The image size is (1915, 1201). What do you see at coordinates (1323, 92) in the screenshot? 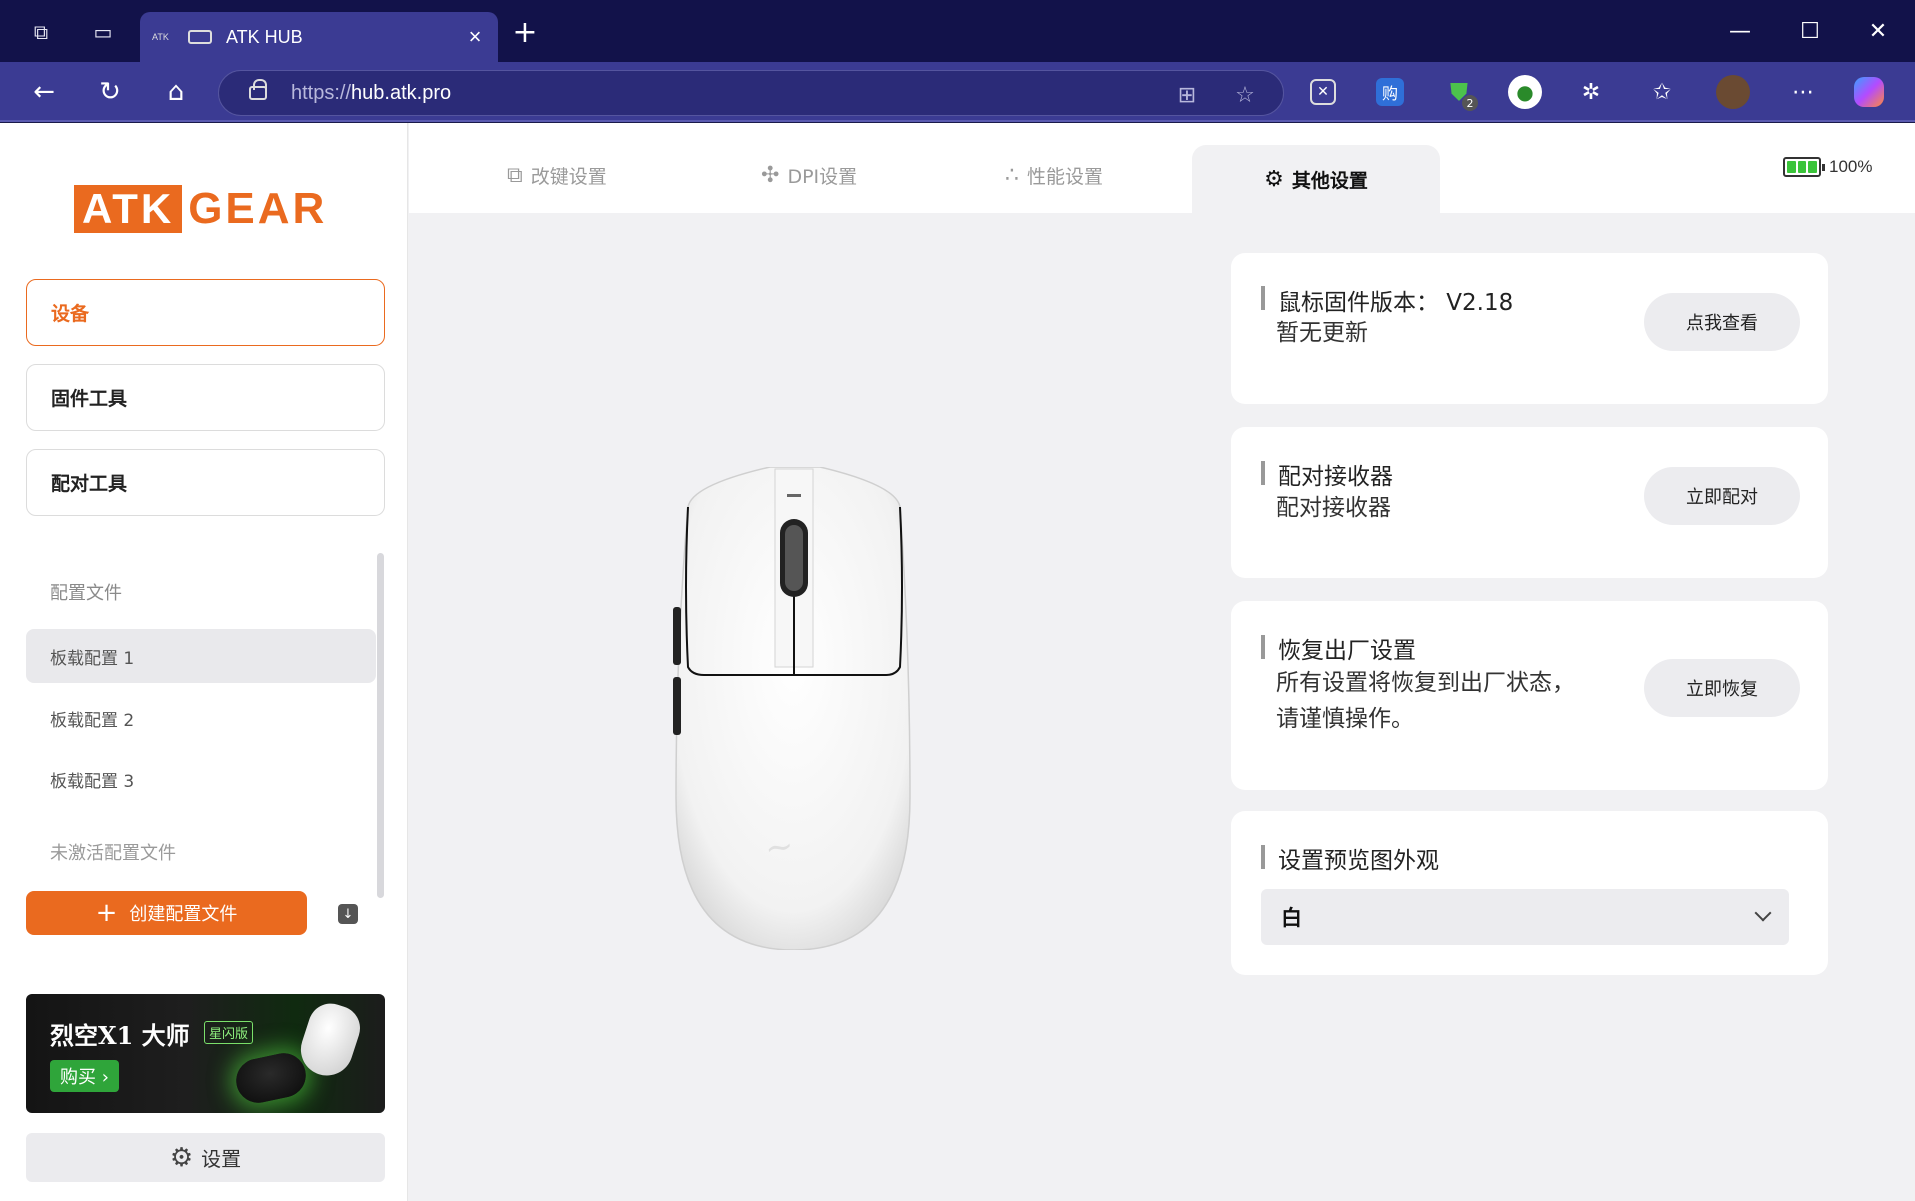
I see `screenshot-extension-icon: ✕` at bounding box center [1323, 92].